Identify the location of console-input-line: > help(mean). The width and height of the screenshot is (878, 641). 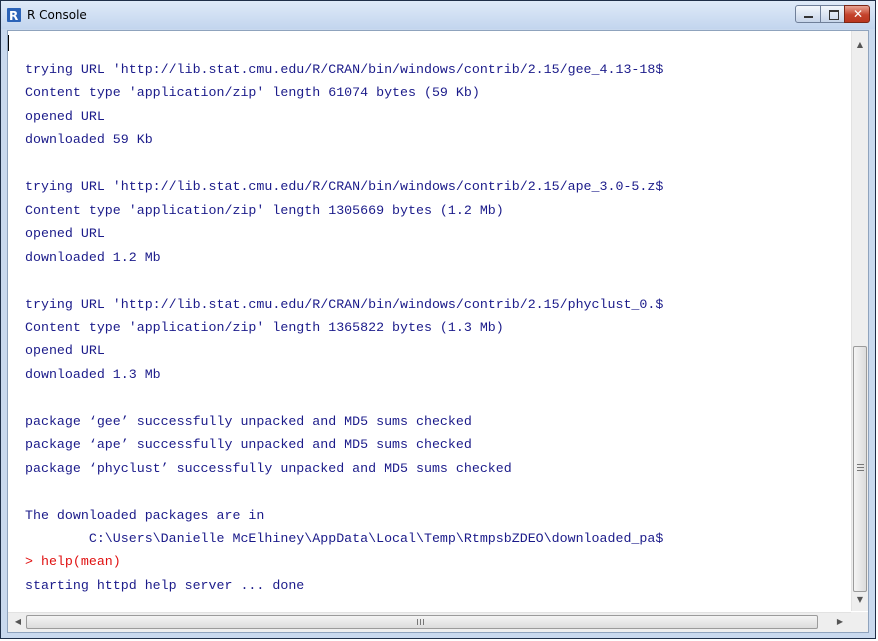
(73, 562).